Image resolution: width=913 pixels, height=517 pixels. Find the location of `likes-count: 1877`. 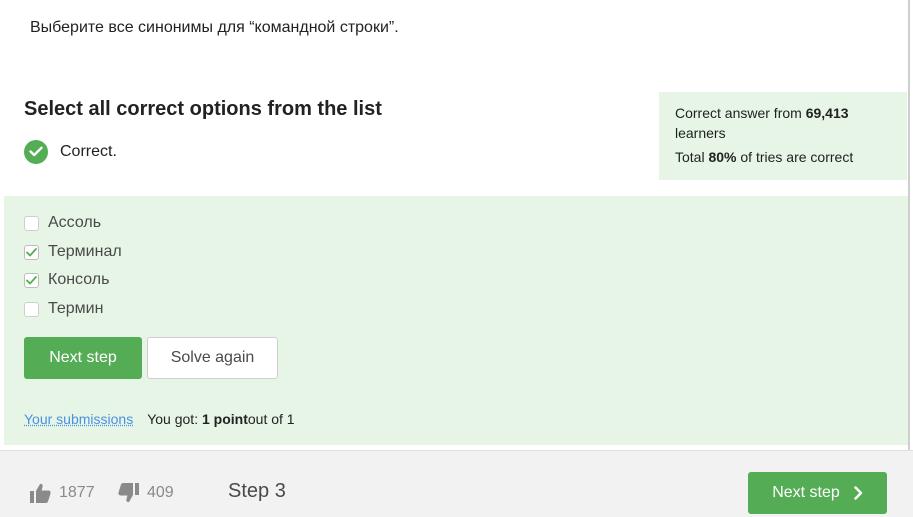

likes-count: 1877 is located at coordinates (77, 492).